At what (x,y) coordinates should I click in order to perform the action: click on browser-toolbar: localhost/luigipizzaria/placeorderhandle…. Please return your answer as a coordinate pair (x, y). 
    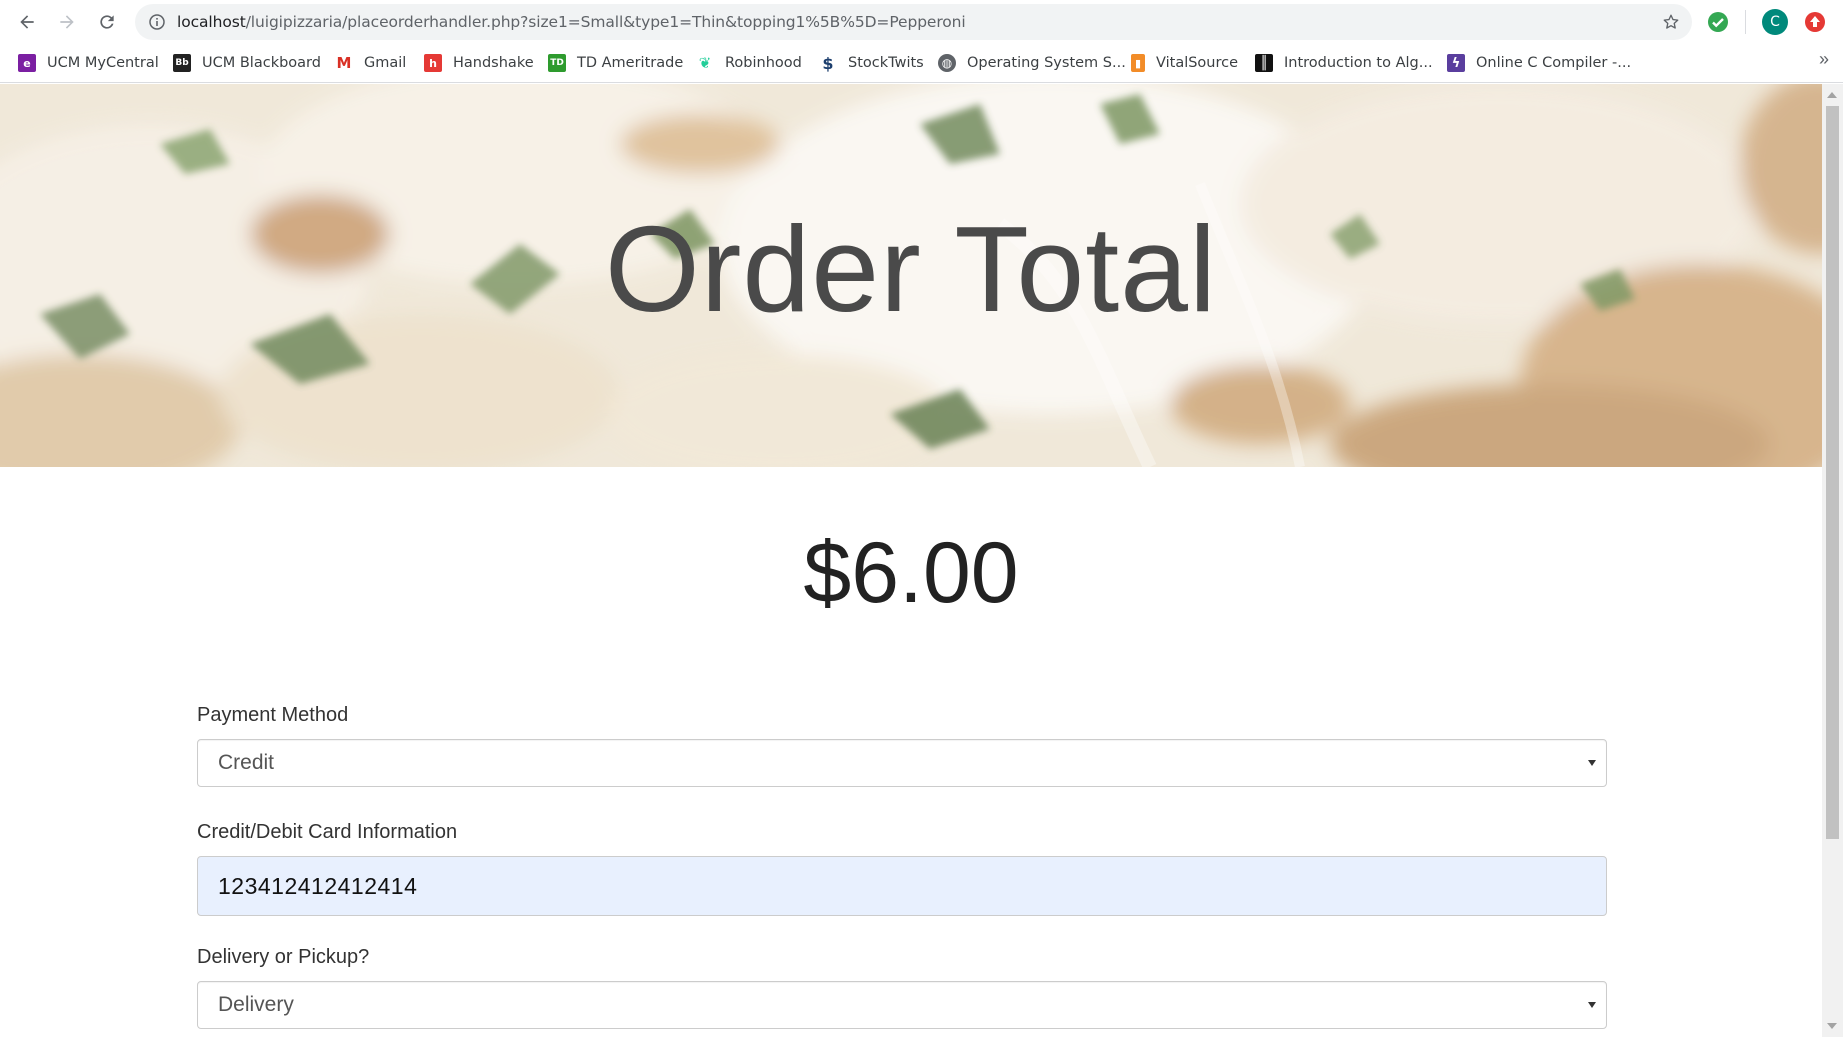
    Looking at the image, I should click on (921, 21).